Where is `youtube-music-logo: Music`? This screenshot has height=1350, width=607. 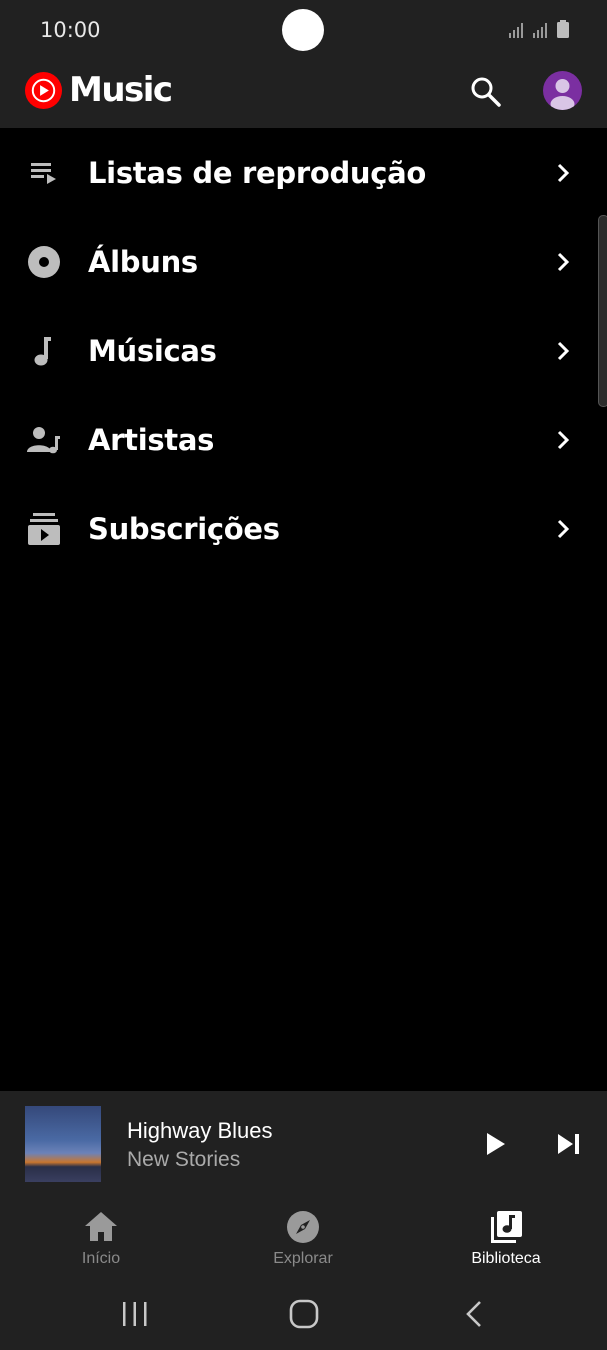
youtube-music-logo: Music is located at coordinates (98, 90).